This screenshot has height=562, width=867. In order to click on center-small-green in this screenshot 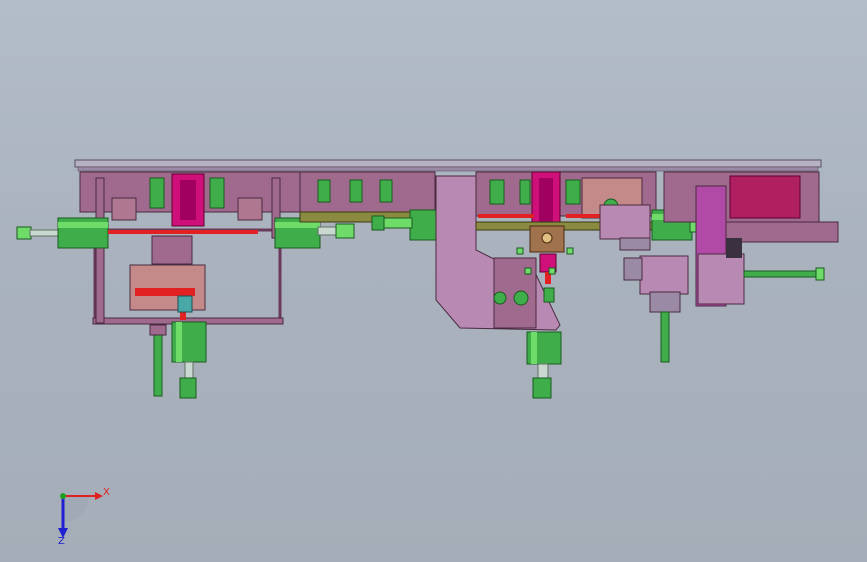, I will do `click(549, 295)`.